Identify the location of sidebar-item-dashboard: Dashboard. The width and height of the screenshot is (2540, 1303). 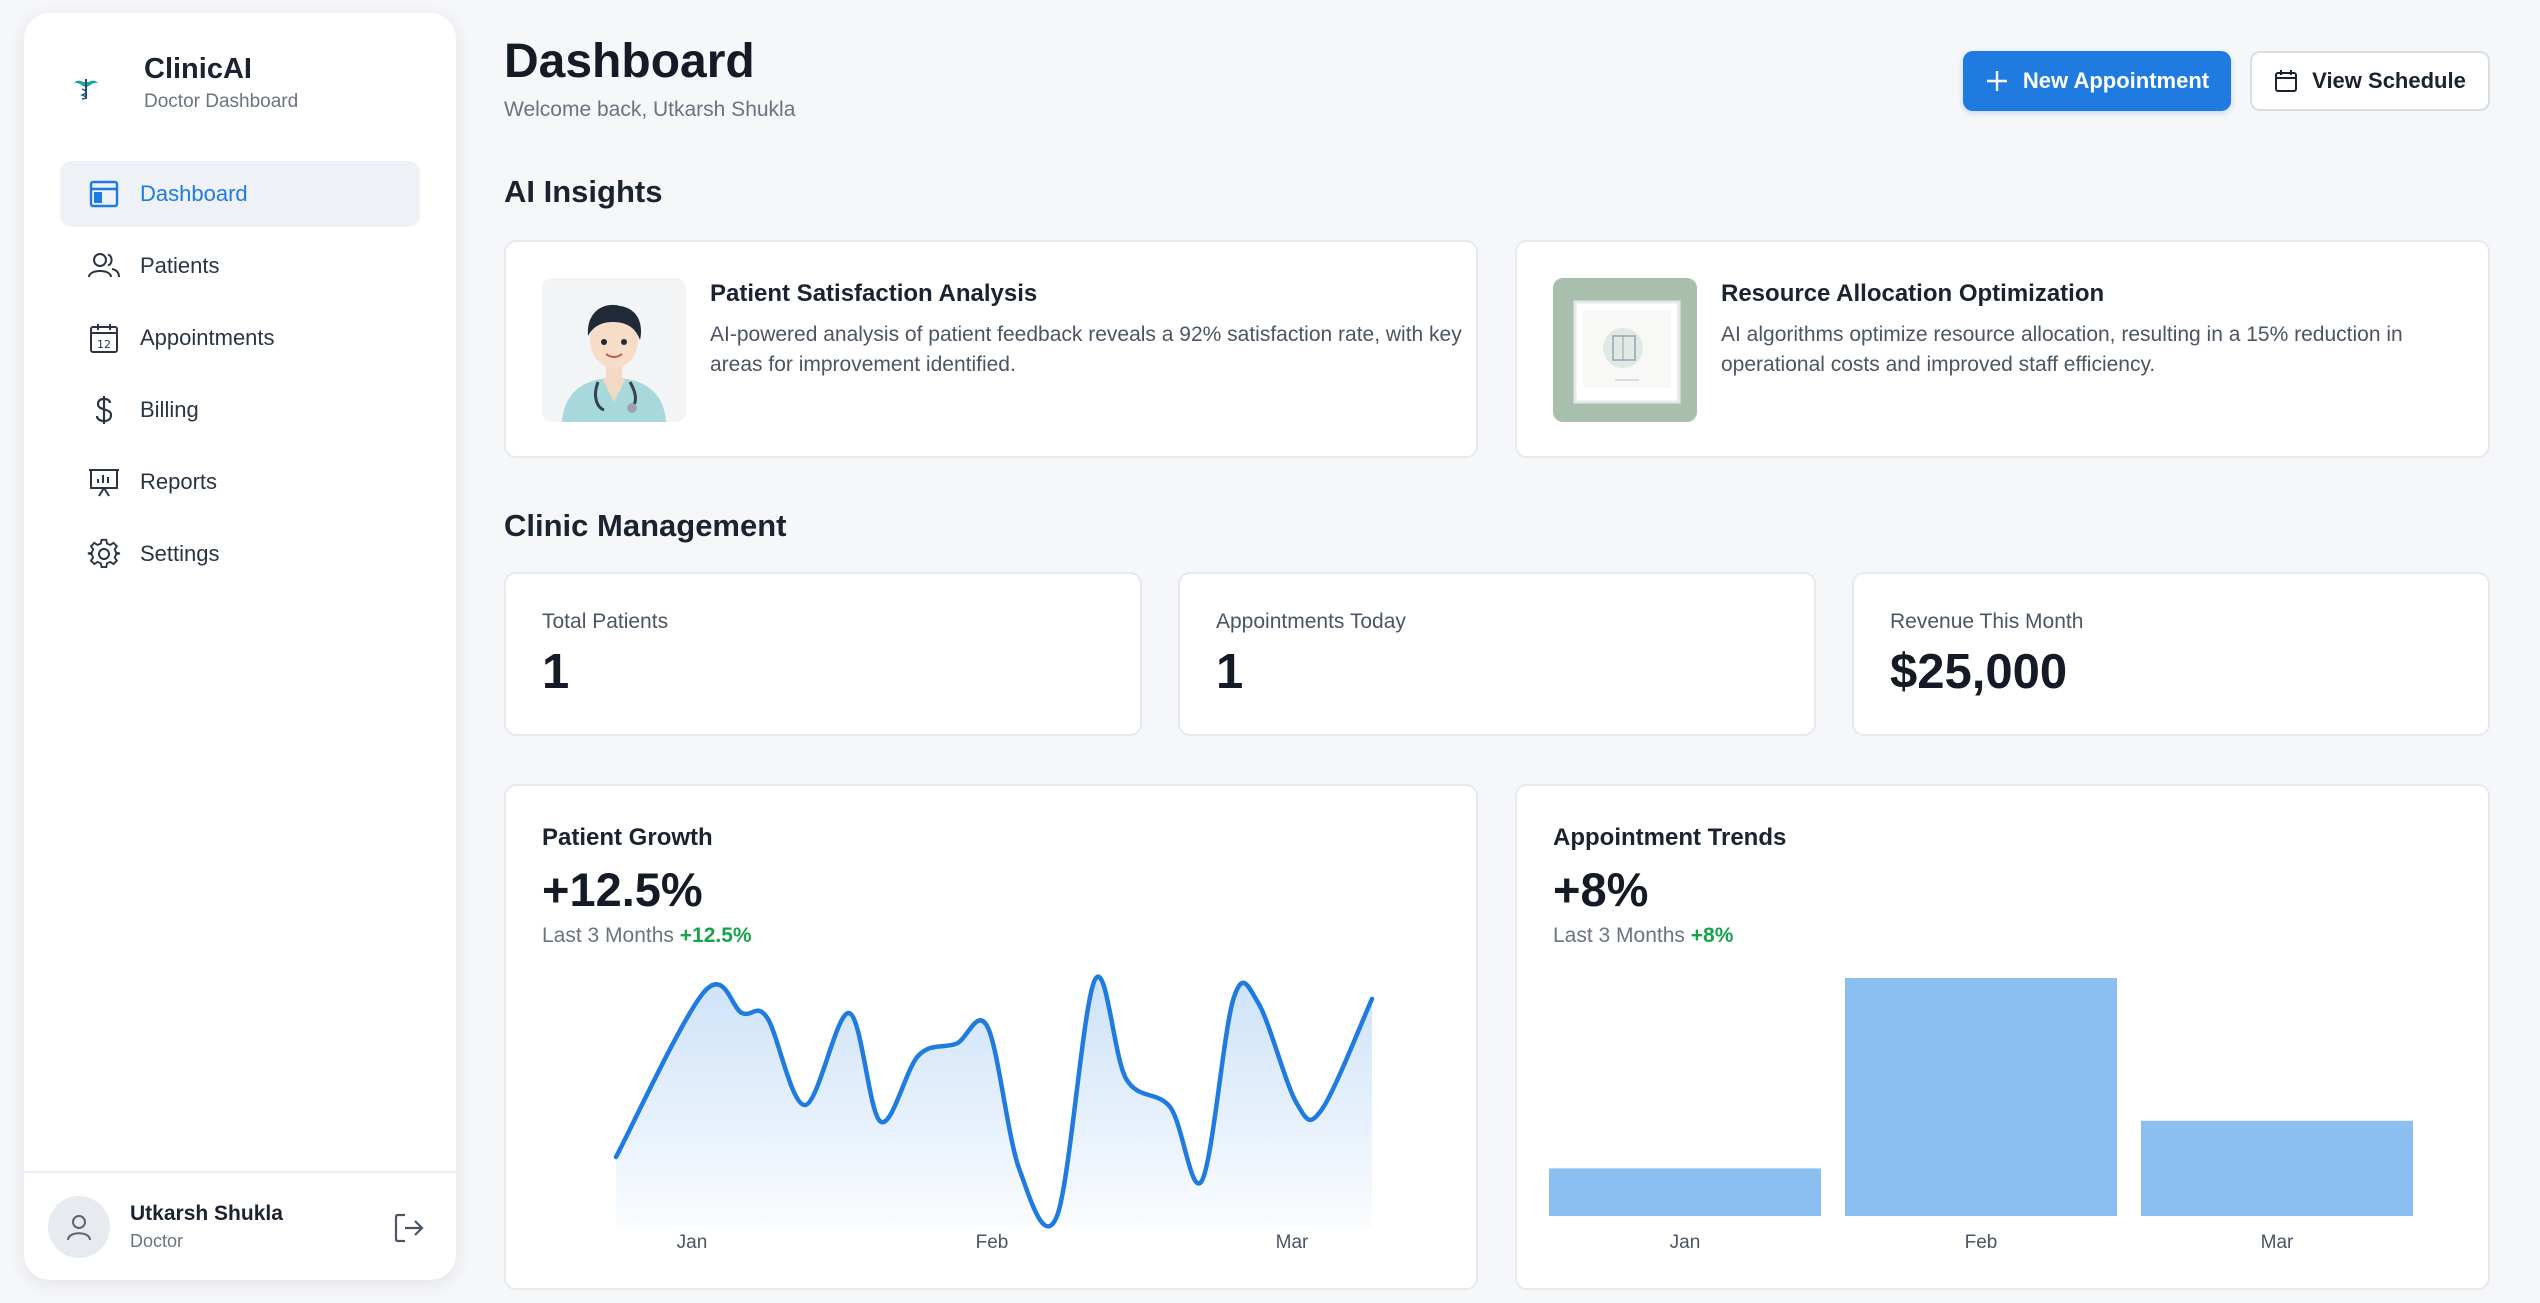
(240, 194).